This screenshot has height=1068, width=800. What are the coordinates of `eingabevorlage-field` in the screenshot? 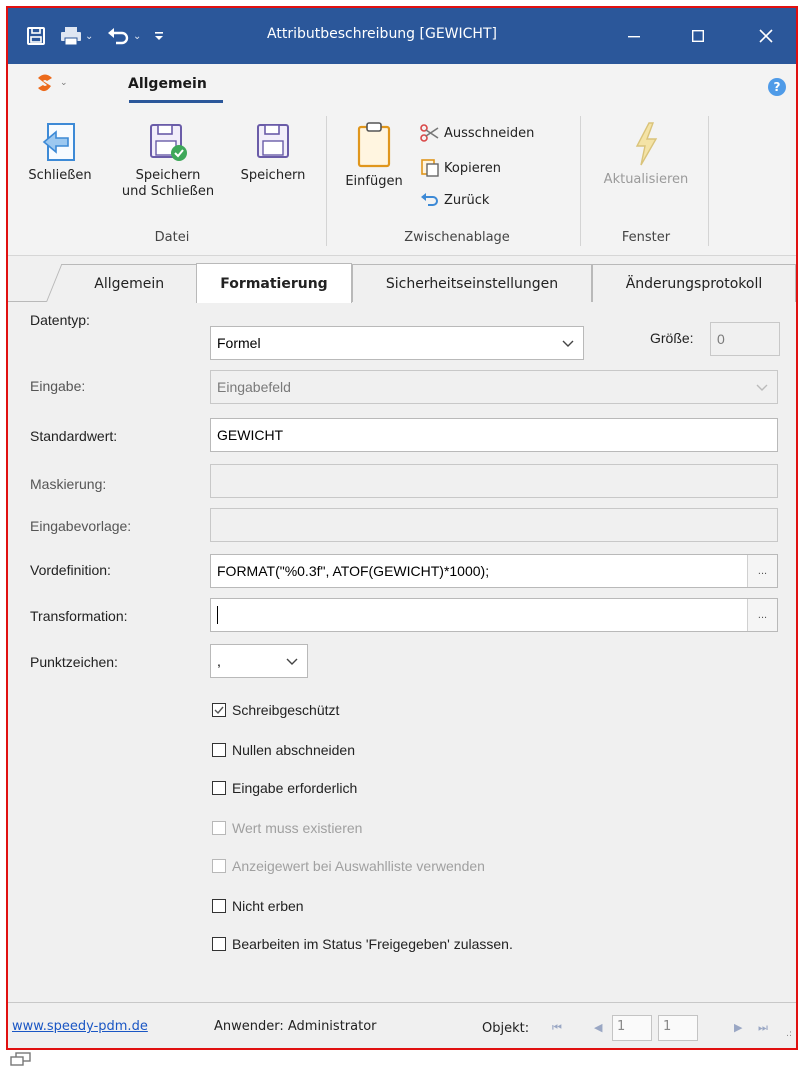 It's located at (494, 525).